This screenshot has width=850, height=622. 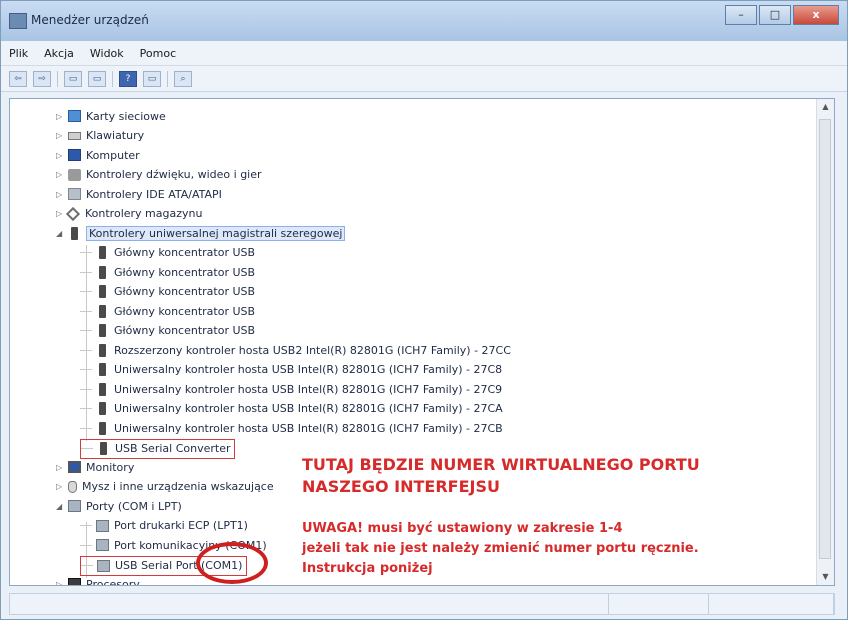 I want to click on tree-category: ▷ Kontrolery dźwięku, wideo i gier, so click(x=159, y=175).